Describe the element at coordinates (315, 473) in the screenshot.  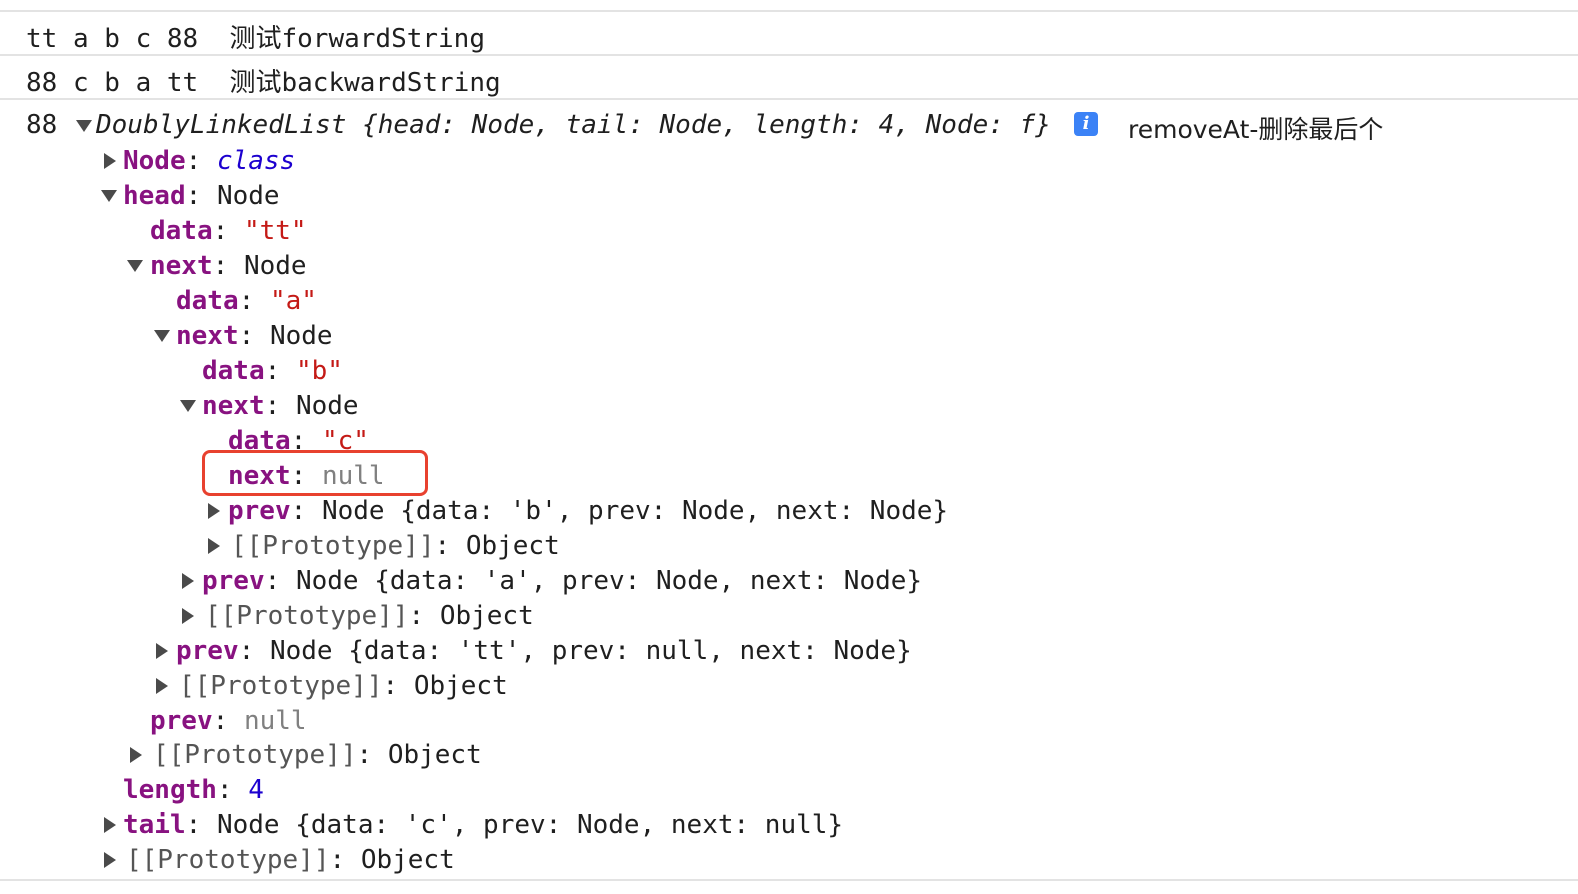
I see `highlight-box` at that location.